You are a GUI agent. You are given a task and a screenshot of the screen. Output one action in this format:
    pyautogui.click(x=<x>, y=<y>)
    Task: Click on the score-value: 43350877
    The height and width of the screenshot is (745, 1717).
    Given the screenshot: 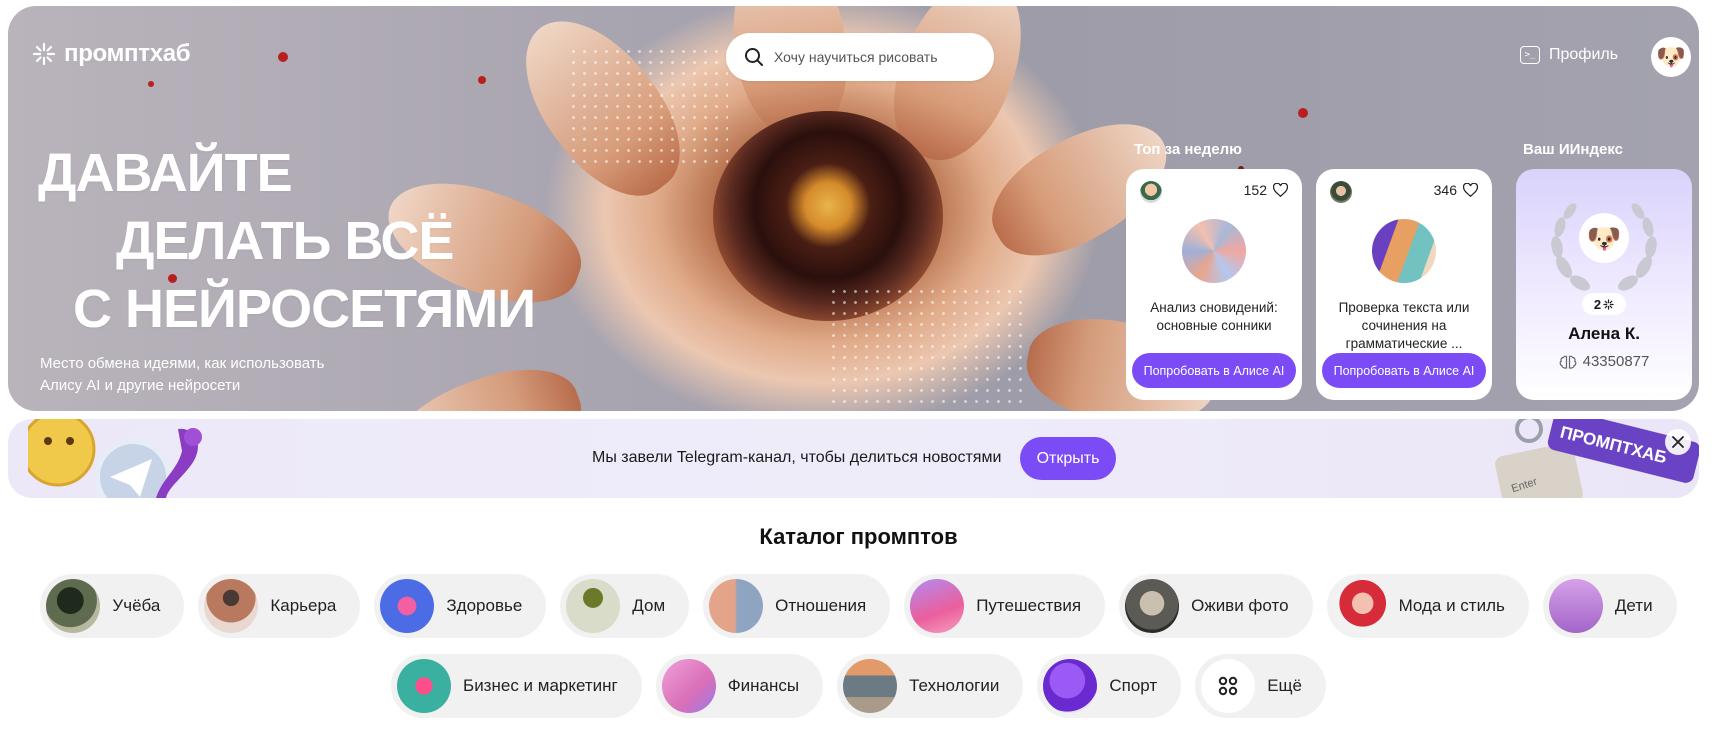 What is the action you would take?
    pyautogui.click(x=1616, y=361)
    